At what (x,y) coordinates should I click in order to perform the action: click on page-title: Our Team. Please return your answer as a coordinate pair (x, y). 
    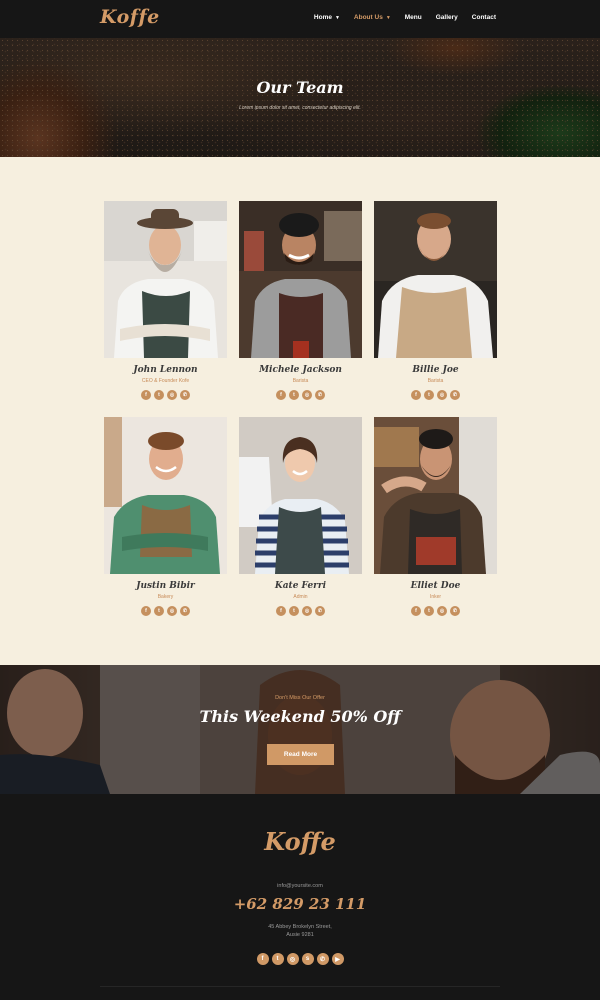
    Looking at the image, I should click on (300, 87).